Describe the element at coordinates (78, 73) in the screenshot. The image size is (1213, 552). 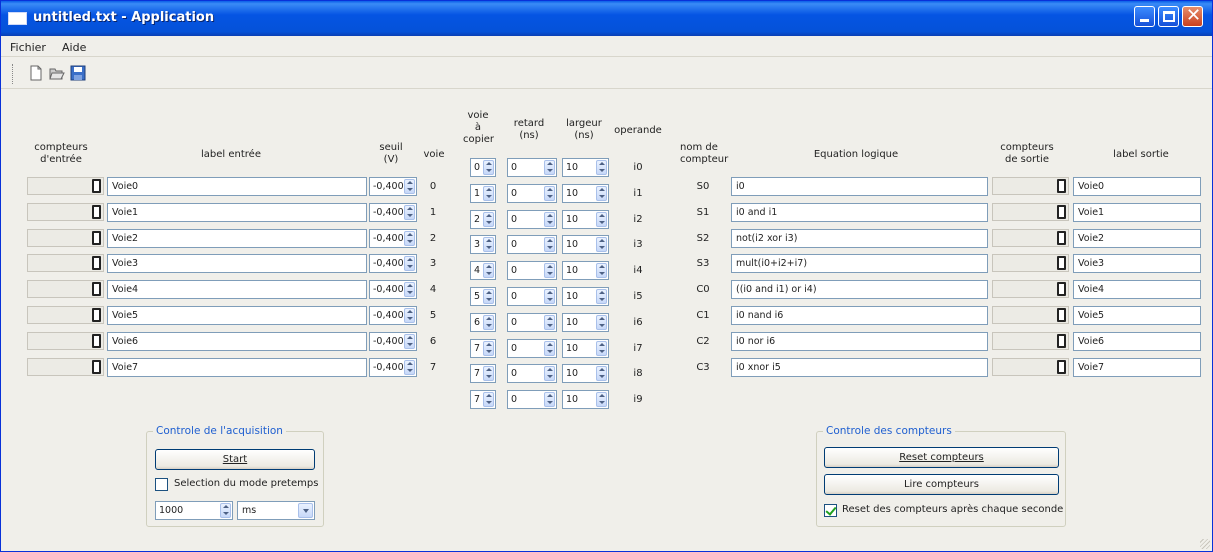
I see `save-icon` at that location.